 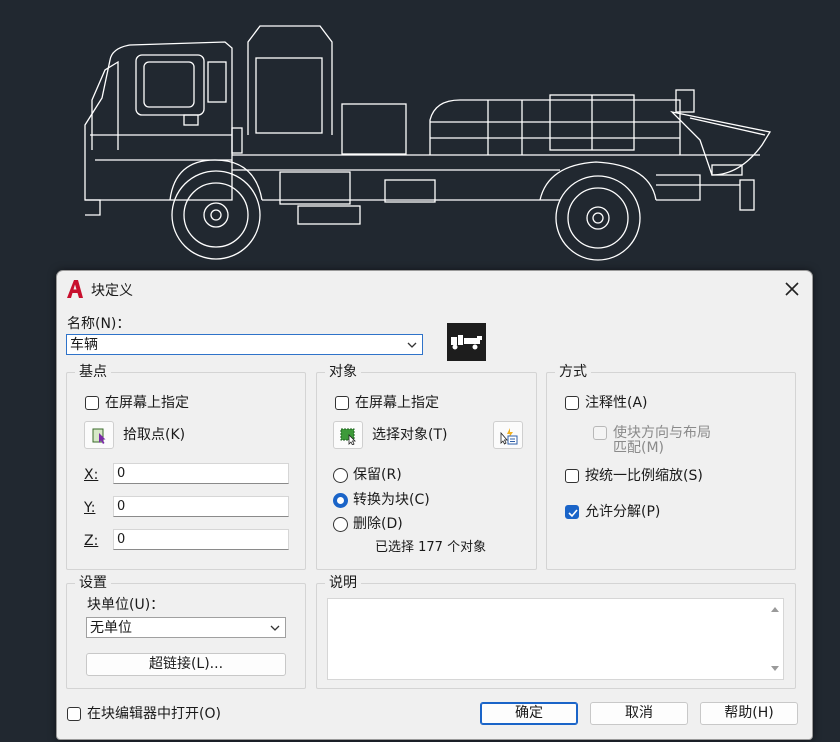 I want to click on open-in-editor-checkbox, so click(x=74, y=714).